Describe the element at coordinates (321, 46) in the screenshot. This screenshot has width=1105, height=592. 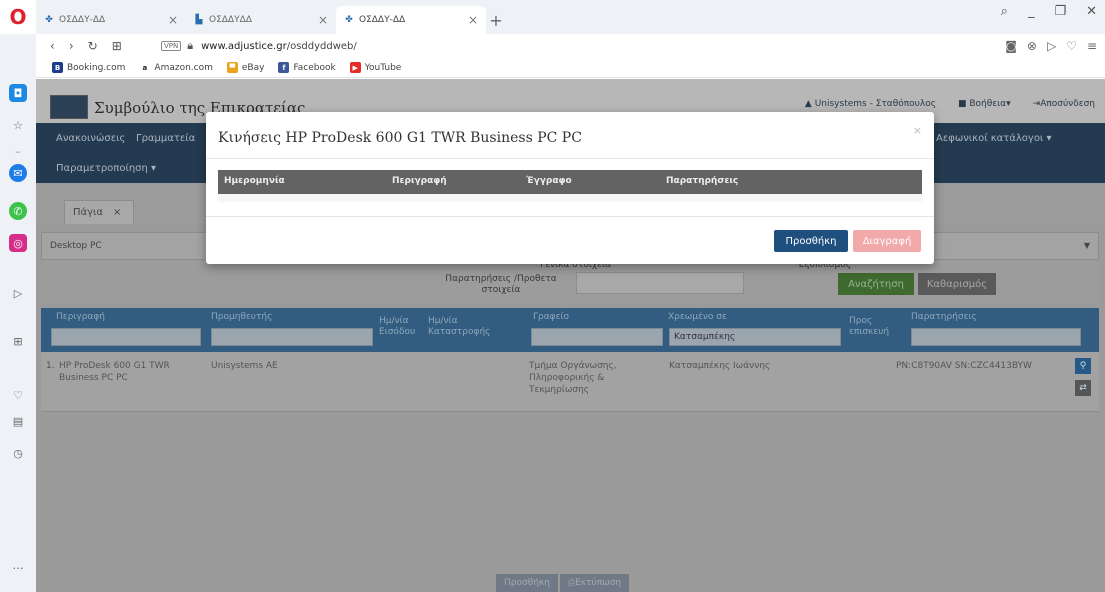
I see `url-path: /osddyddweb/` at that location.